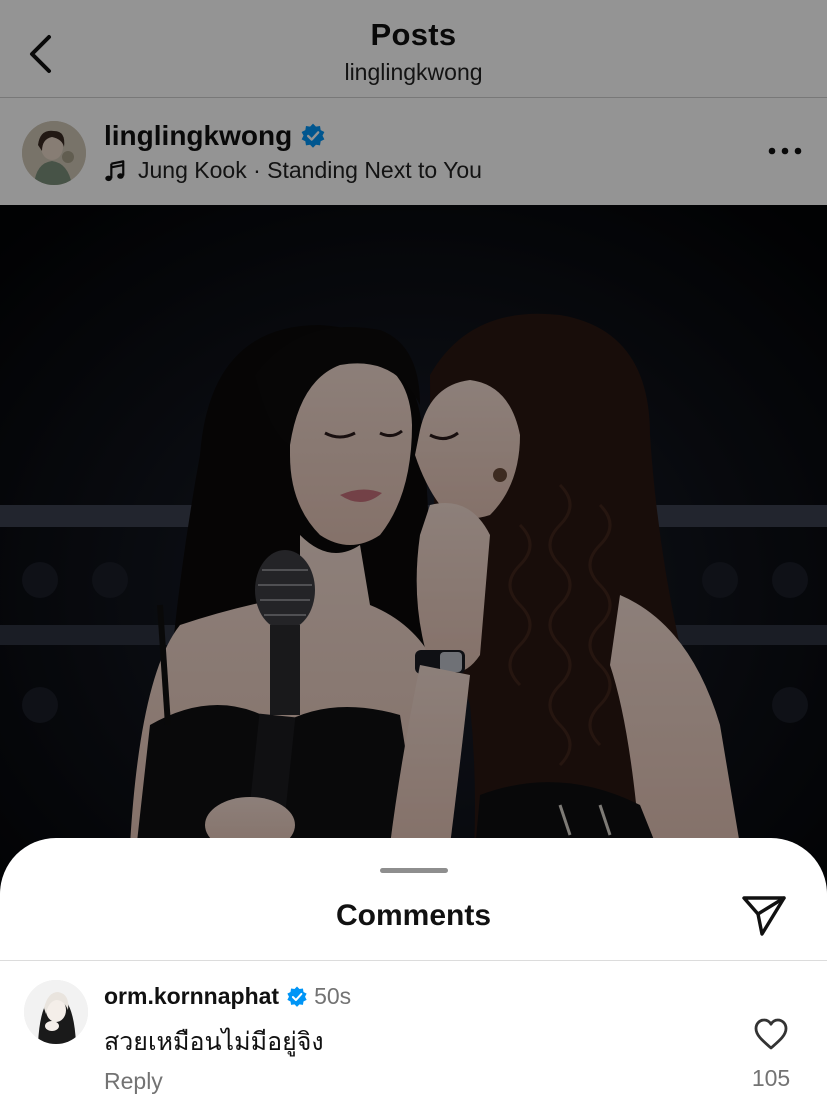 Image resolution: width=827 pixels, height=1109 pixels. Describe the element at coordinates (413, 34) in the screenshot. I see `page-title: Posts` at that location.